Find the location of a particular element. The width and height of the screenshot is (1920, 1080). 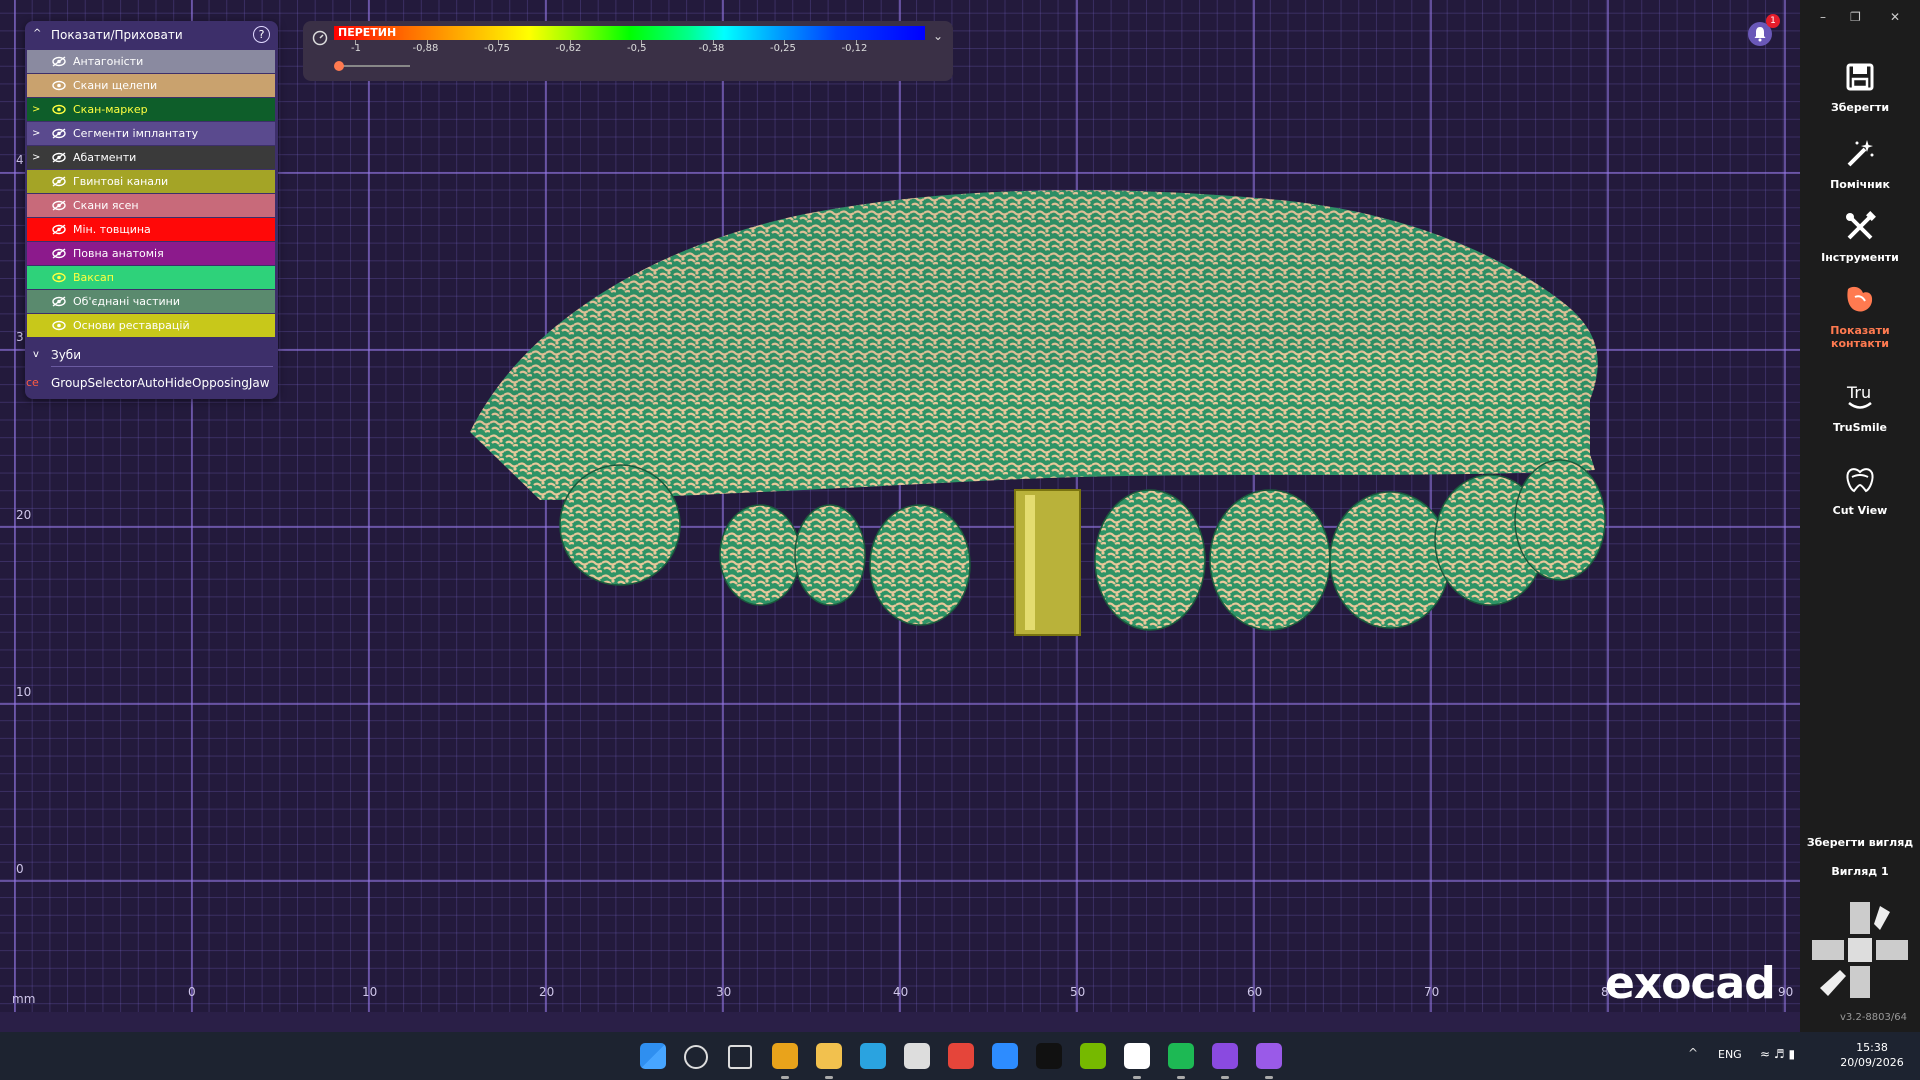

chrome-icon is located at coordinates (785, 1056).